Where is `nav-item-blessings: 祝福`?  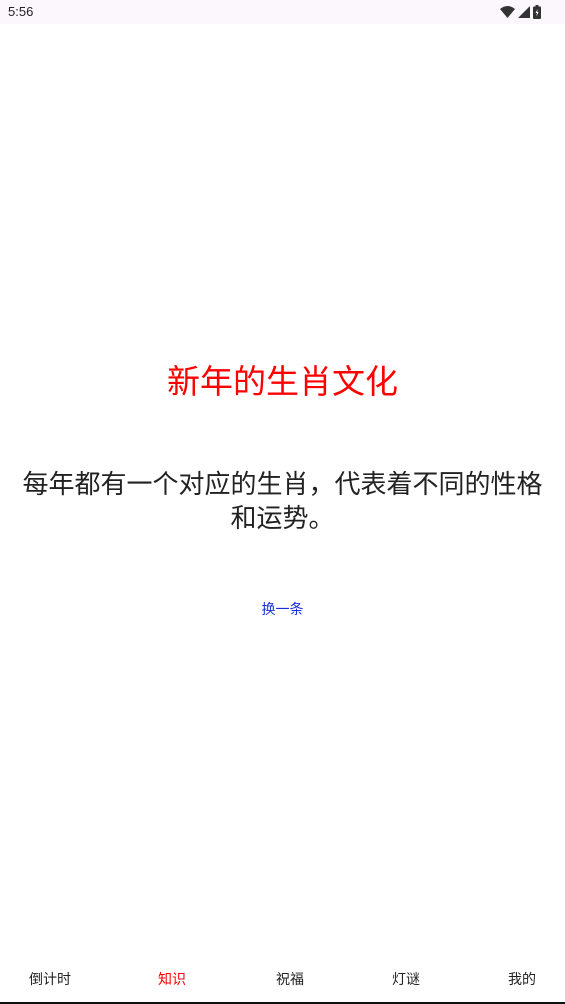 nav-item-blessings: 祝福 is located at coordinates (290, 980).